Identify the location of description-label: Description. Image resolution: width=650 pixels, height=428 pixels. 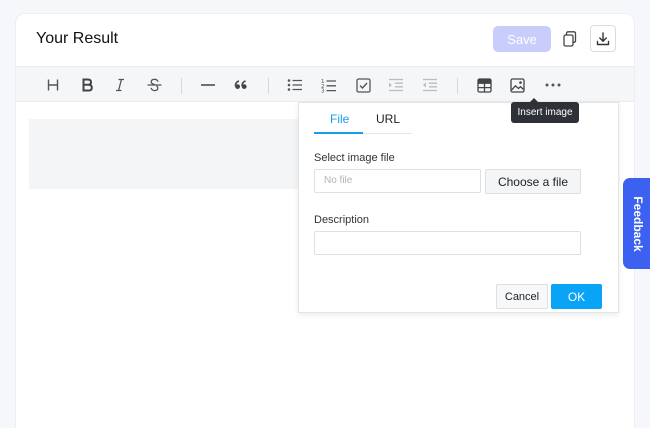
(342, 220).